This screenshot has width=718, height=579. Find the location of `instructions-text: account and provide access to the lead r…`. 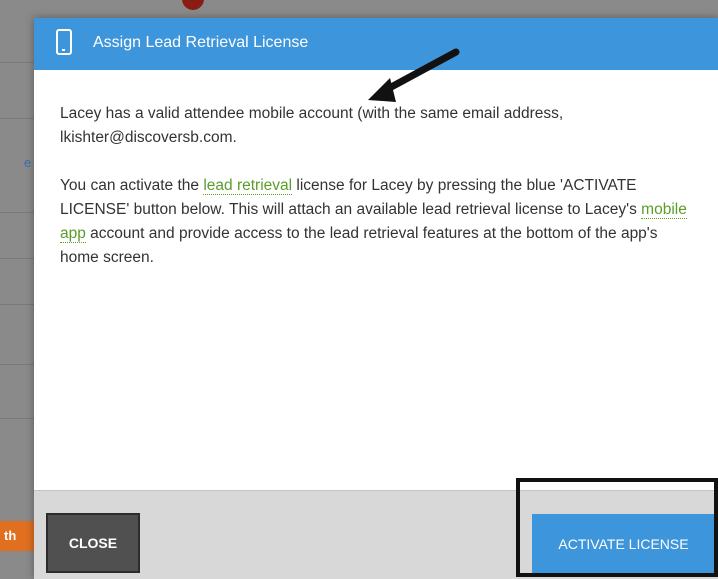

instructions-text: account and provide access to the lead r… is located at coordinates (359, 245).